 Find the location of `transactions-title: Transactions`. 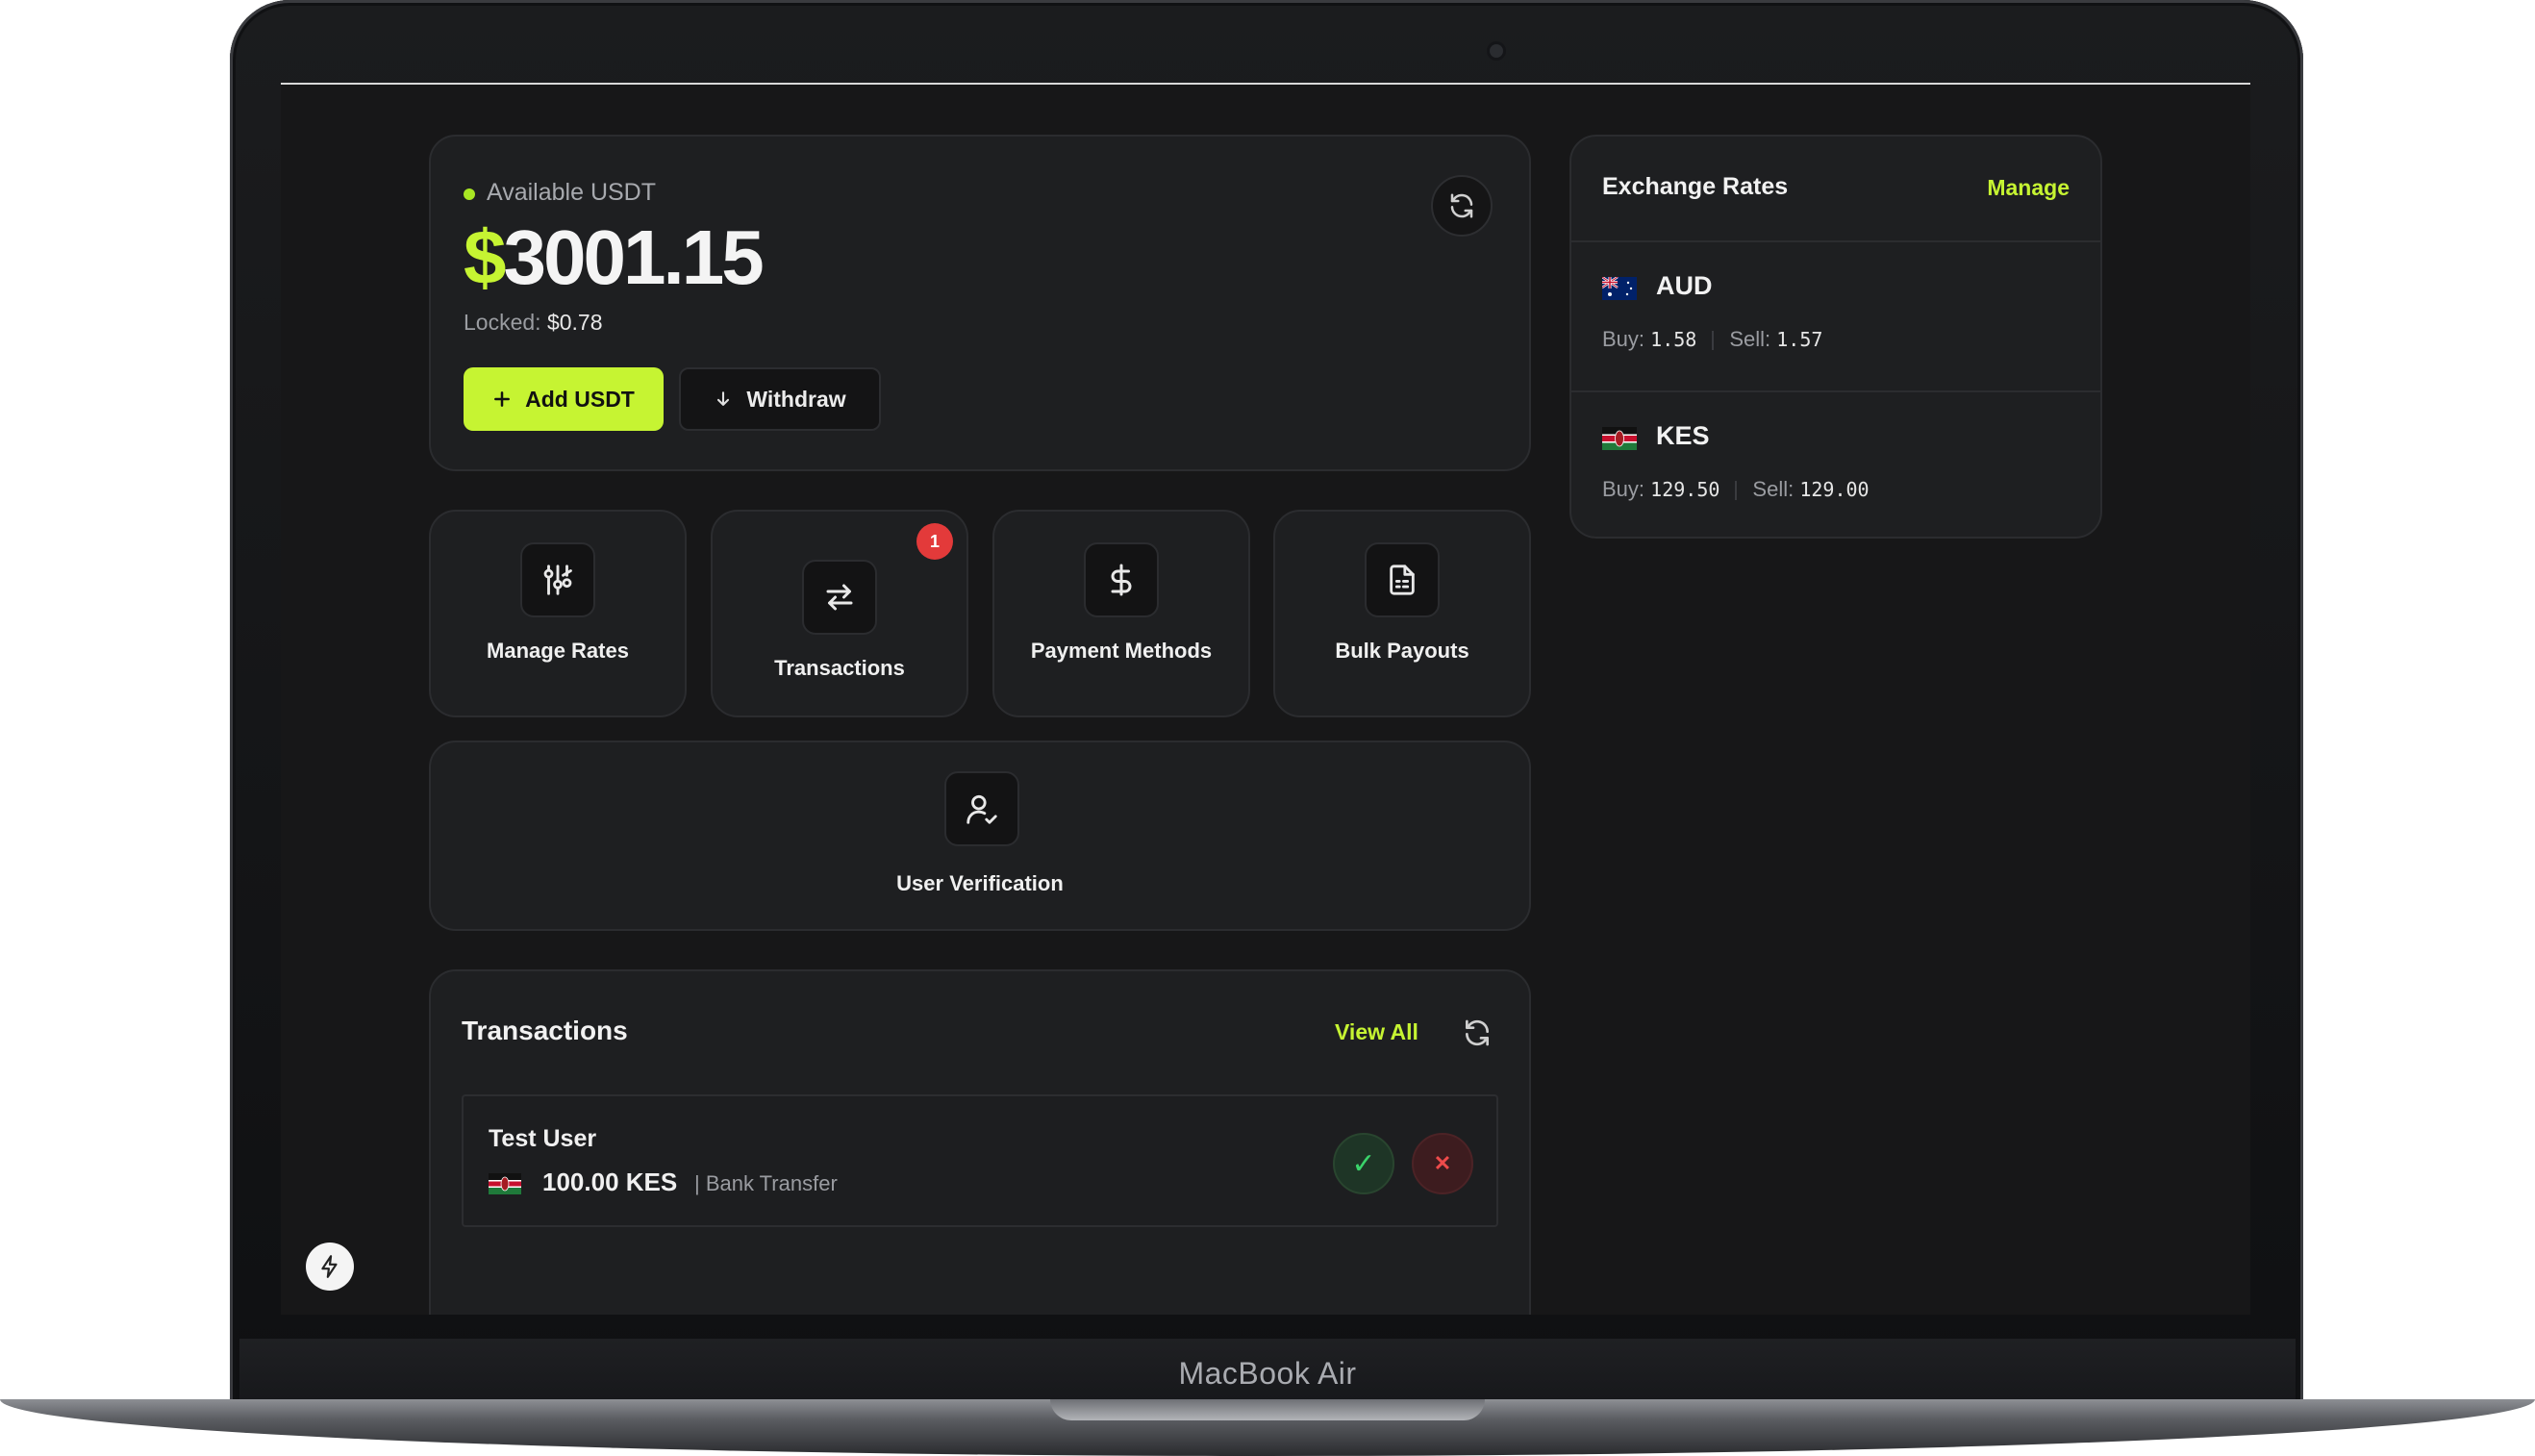

transactions-title: Transactions is located at coordinates (545, 1031).